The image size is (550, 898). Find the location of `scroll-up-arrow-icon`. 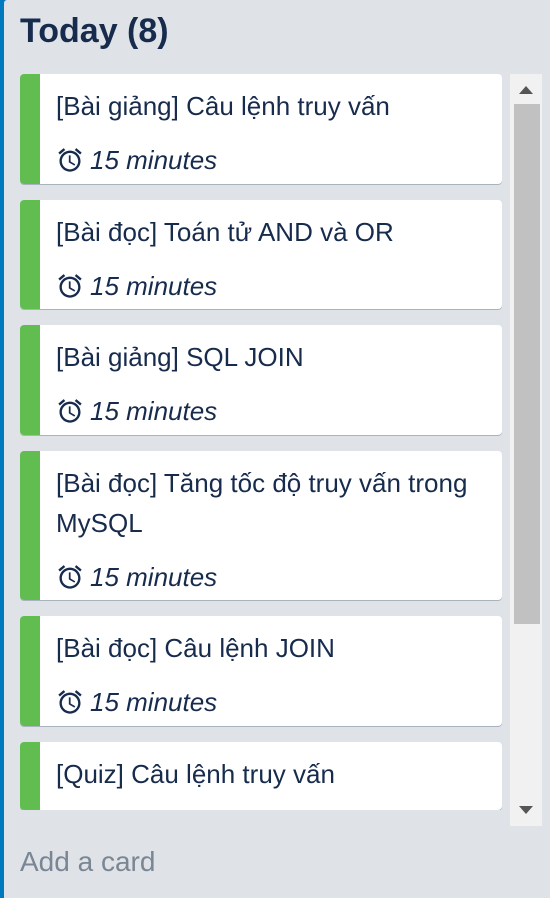

scroll-up-arrow-icon is located at coordinates (526, 90).